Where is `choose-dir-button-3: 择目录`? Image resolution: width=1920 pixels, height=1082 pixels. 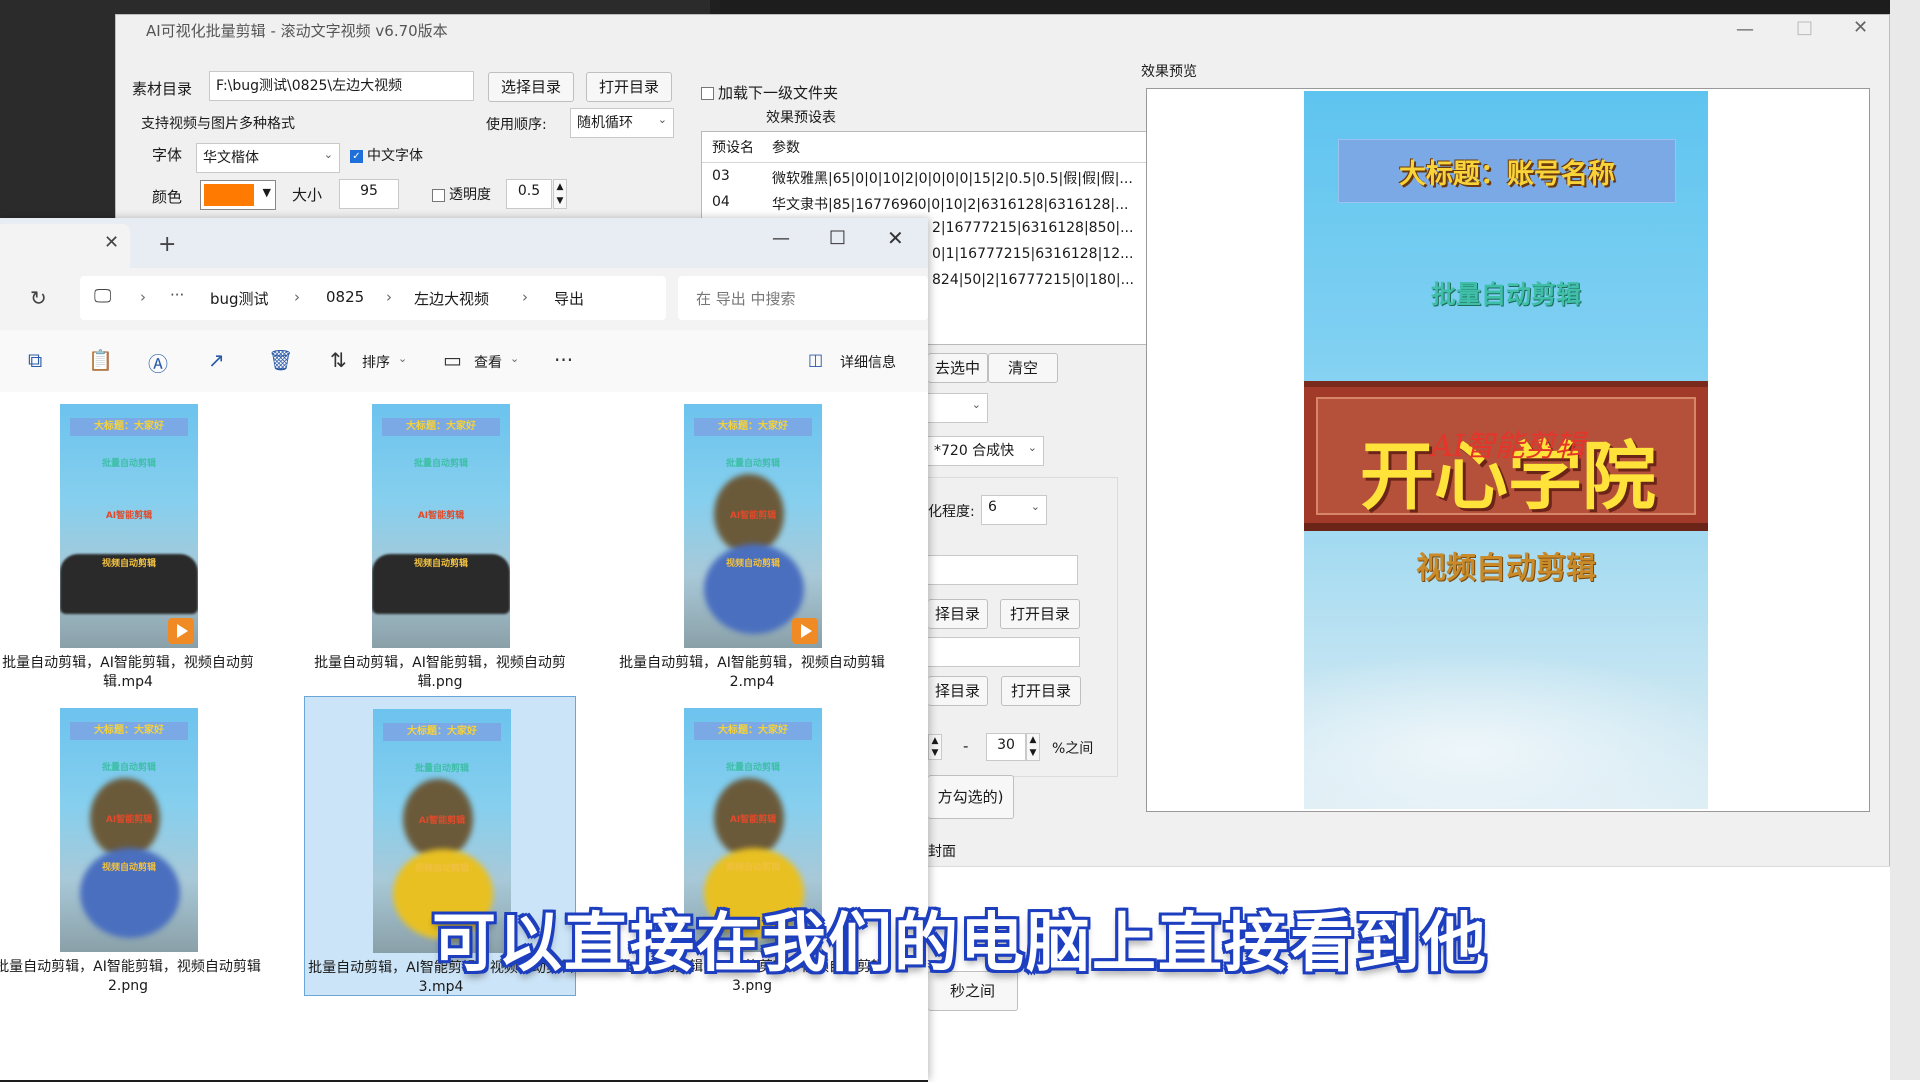 choose-dir-button-3: 择目录 is located at coordinates (958, 691).